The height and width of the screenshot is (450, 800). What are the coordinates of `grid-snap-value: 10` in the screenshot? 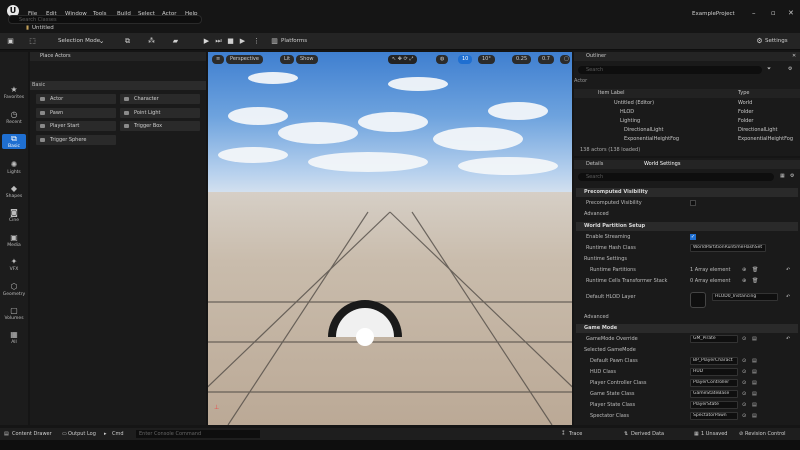 It's located at (465, 59).